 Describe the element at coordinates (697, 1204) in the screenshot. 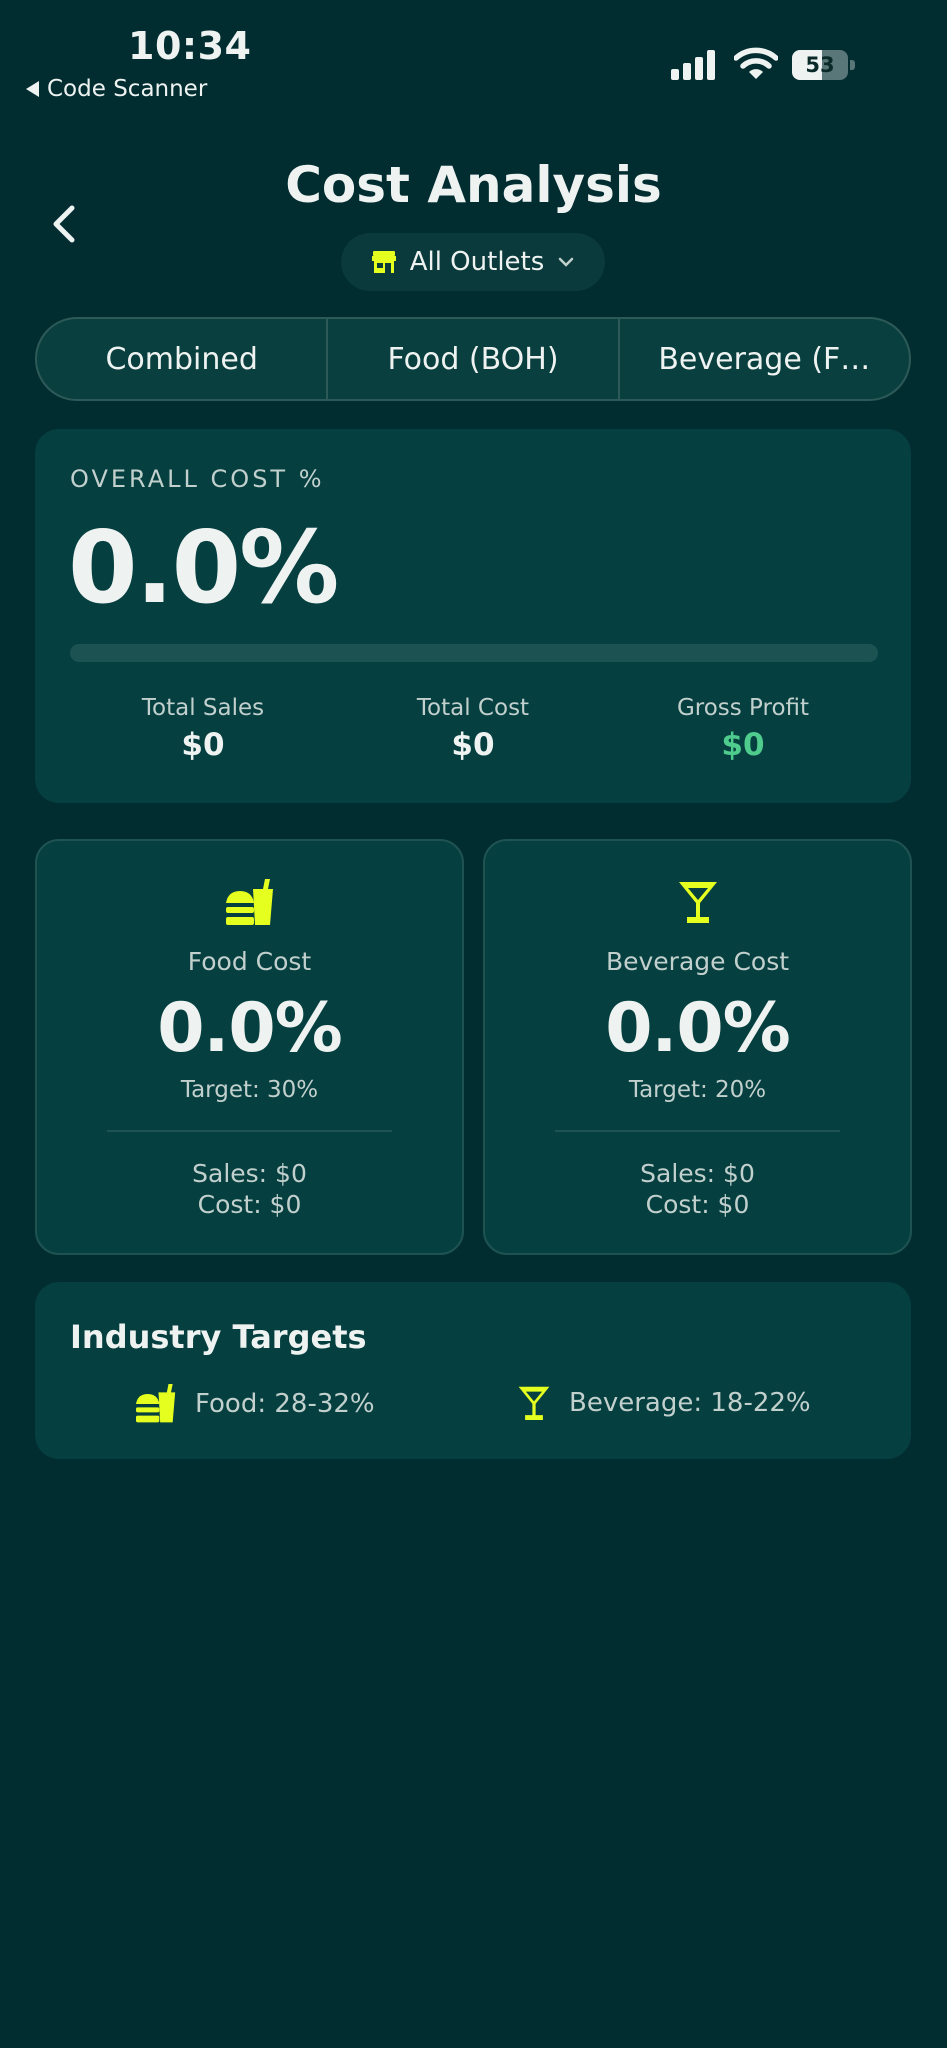

I see `beverage-cost: Cost: $0` at that location.